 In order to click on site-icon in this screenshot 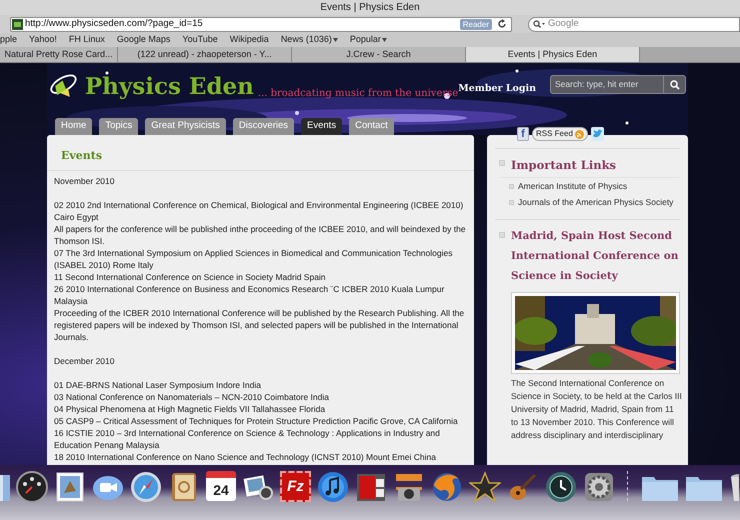, I will do `click(17, 24)`.